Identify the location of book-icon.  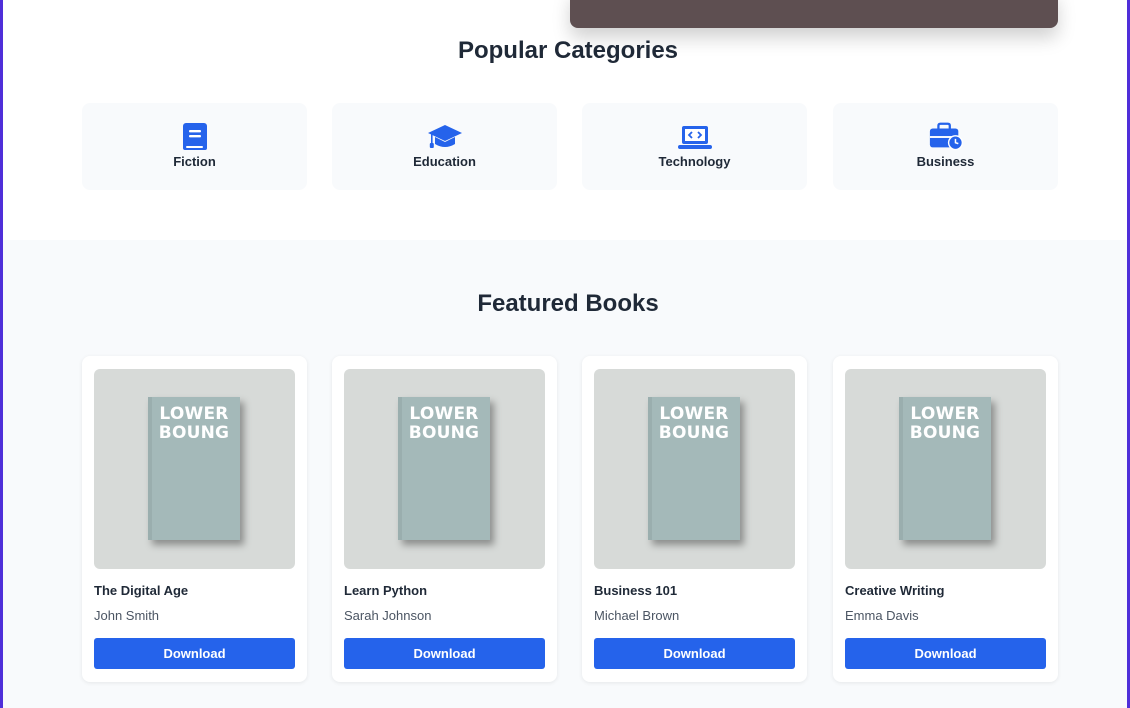
(195, 137).